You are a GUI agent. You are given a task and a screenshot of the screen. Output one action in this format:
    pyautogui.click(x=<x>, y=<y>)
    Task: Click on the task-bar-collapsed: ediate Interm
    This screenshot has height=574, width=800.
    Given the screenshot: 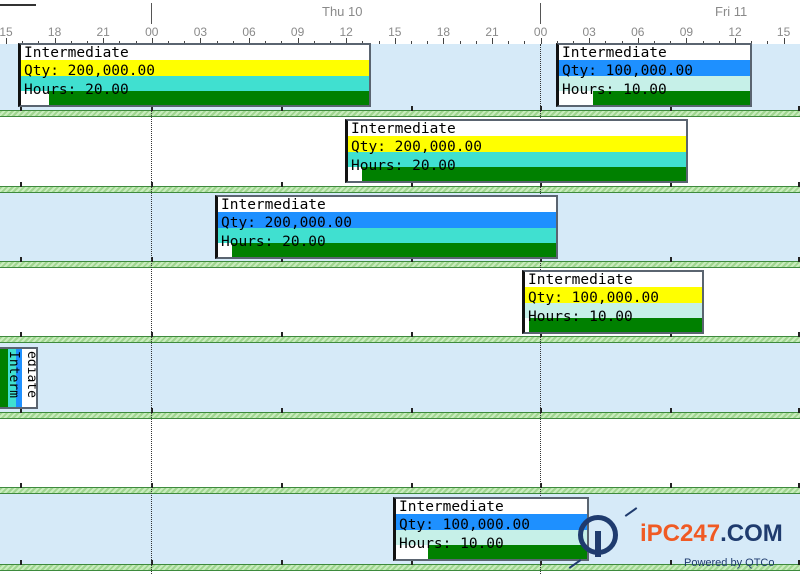 What is the action you would take?
    pyautogui.click(x=19, y=378)
    